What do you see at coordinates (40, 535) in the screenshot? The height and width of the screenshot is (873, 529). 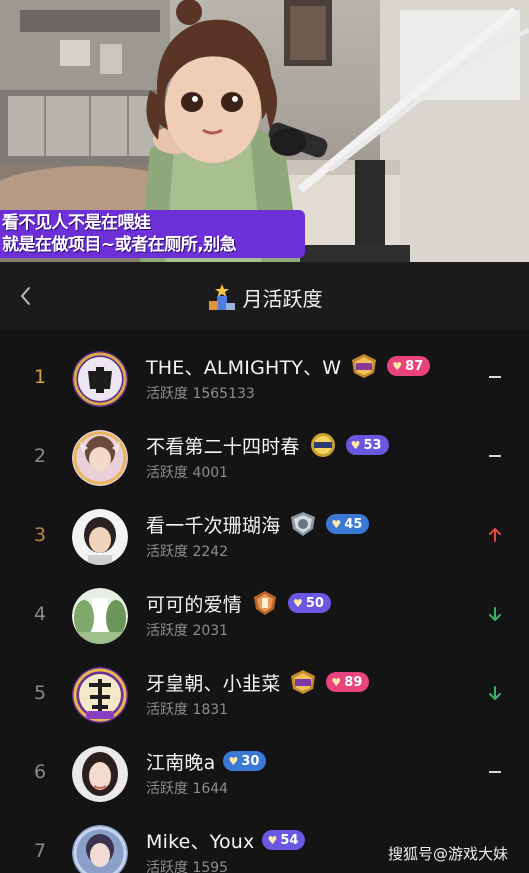 I see `rank-number: 3` at bounding box center [40, 535].